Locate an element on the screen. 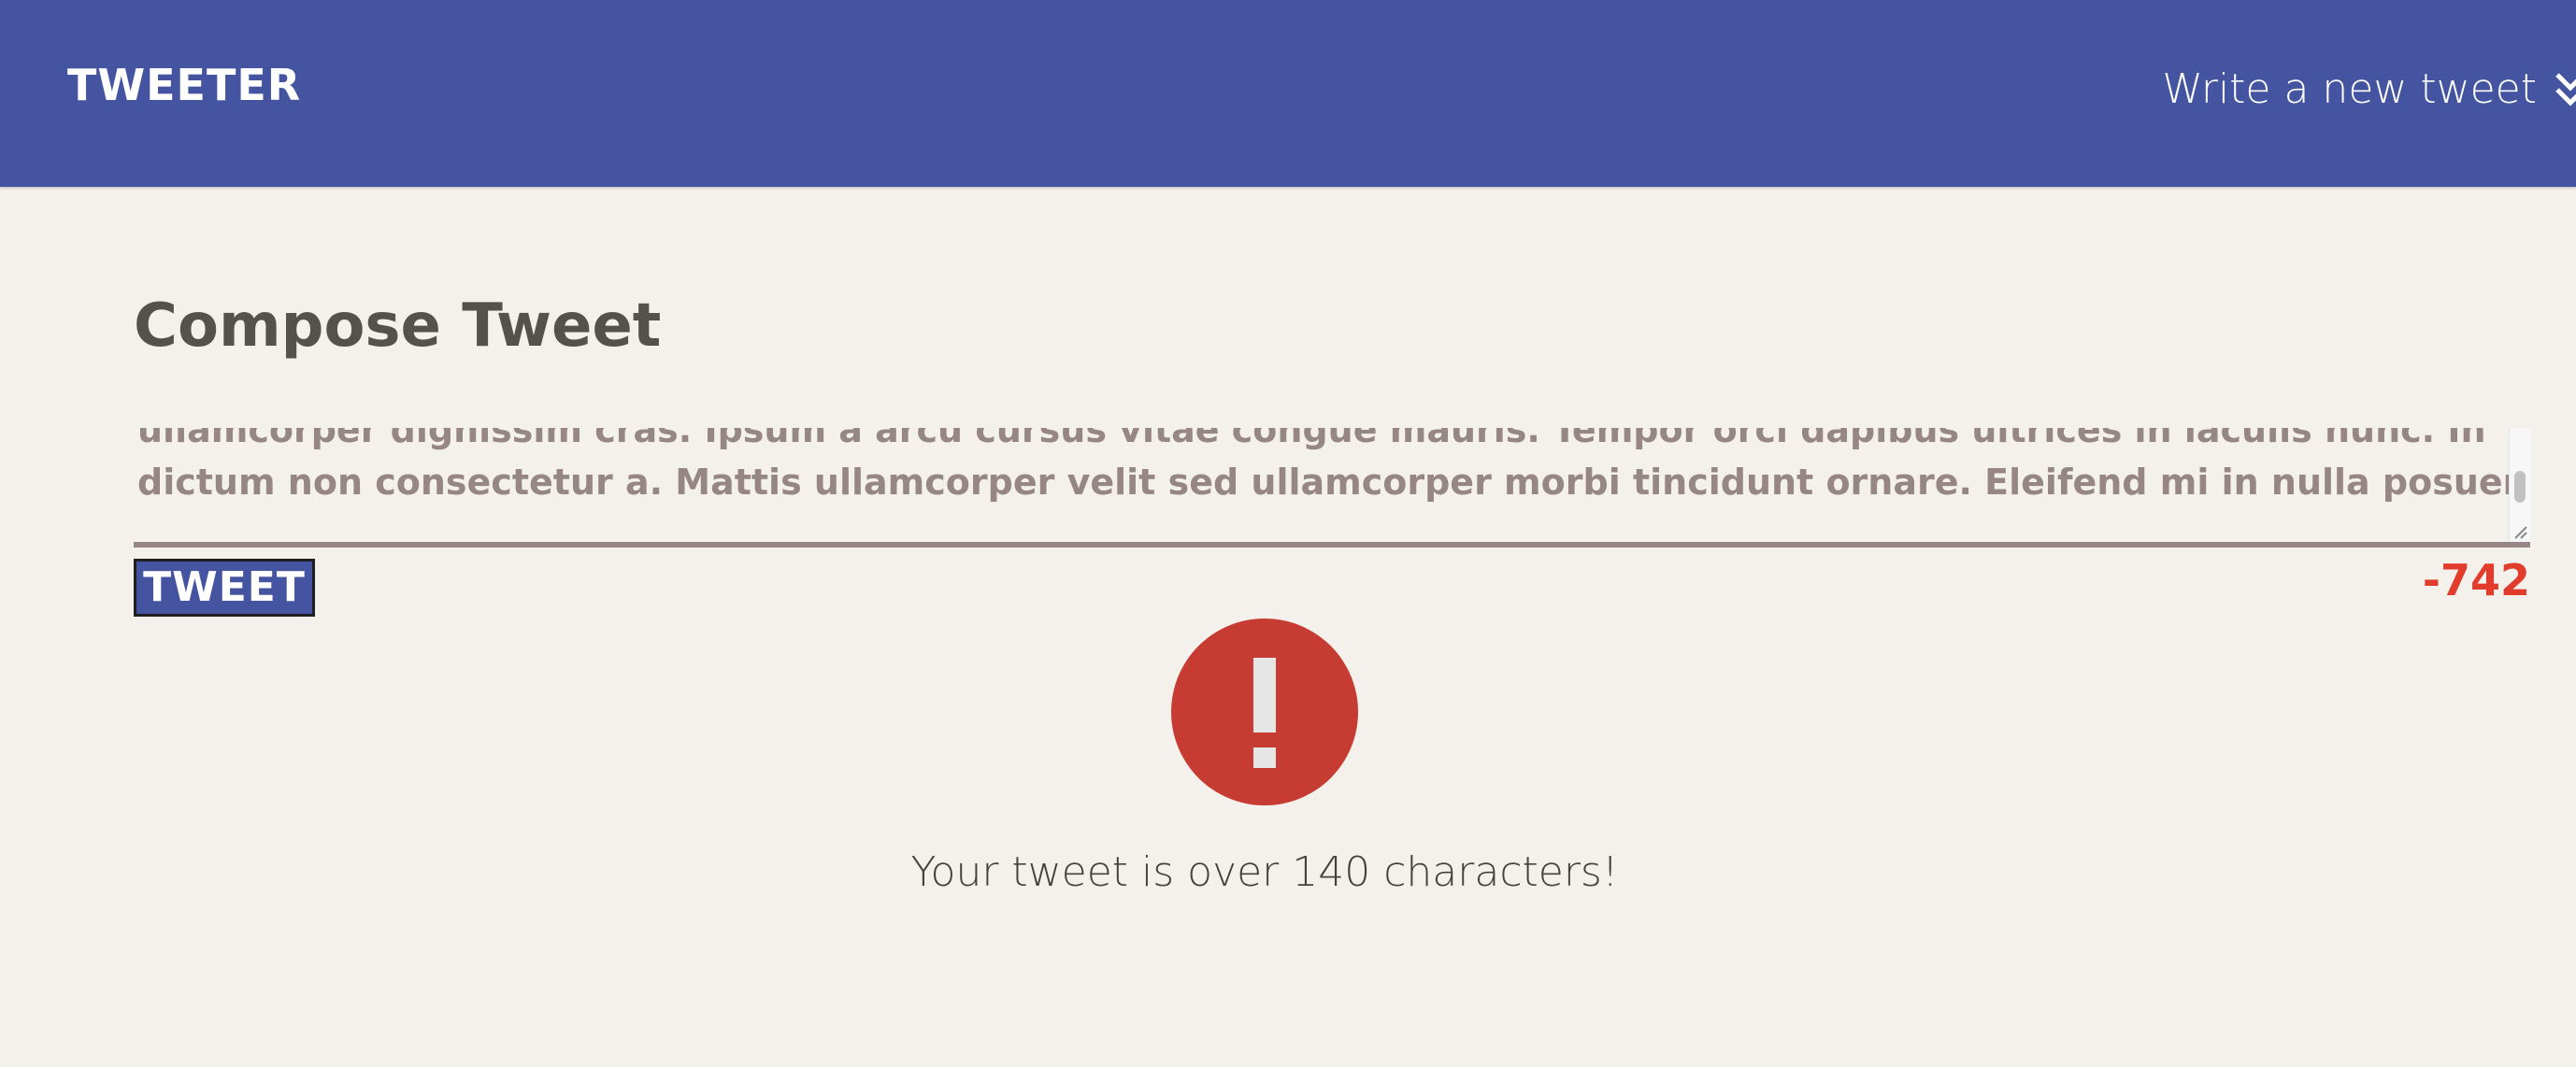  double-chevron-down-icon is located at coordinates (2564, 89).